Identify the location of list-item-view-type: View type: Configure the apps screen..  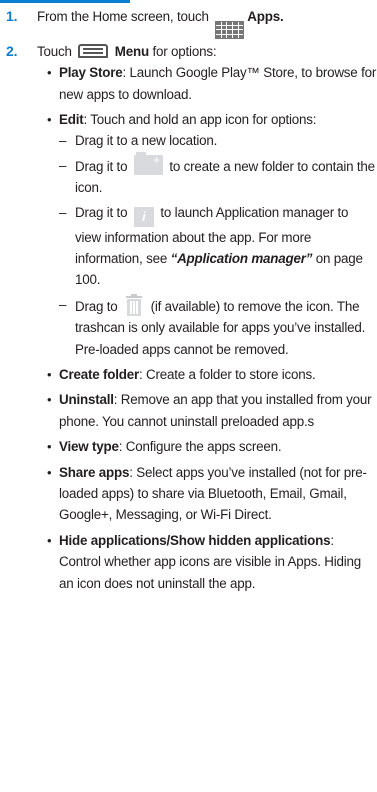
(212, 447).